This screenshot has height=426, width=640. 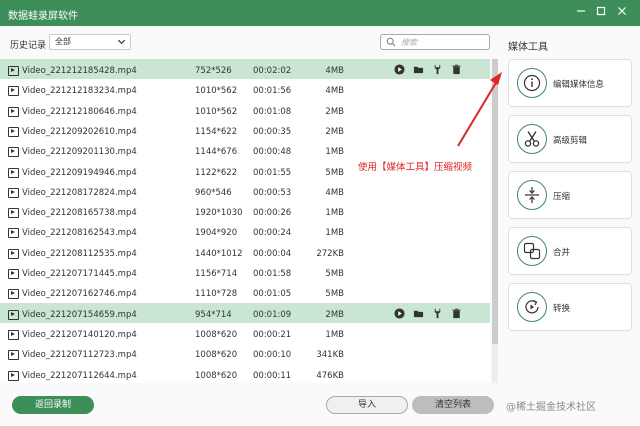 What do you see at coordinates (272, 355) in the screenshot?
I see `duration: 00:00:10` at bounding box center [272, 355].